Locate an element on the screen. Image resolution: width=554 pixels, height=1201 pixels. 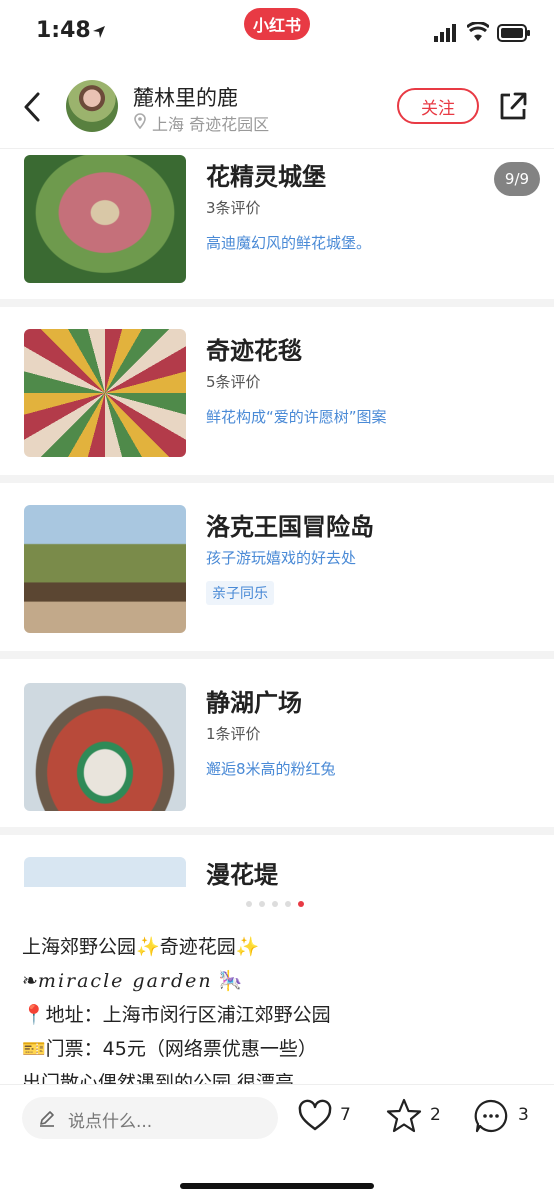
carousel-indicator is located at coordinates (276, 906).